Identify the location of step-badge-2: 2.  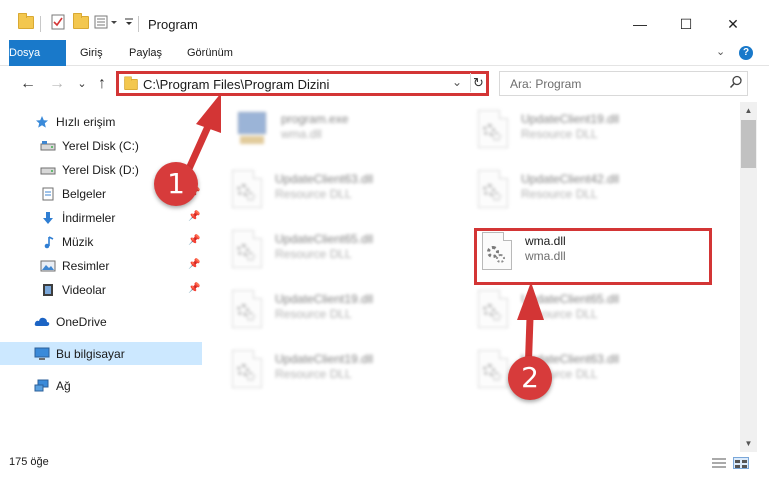
(530, 378).